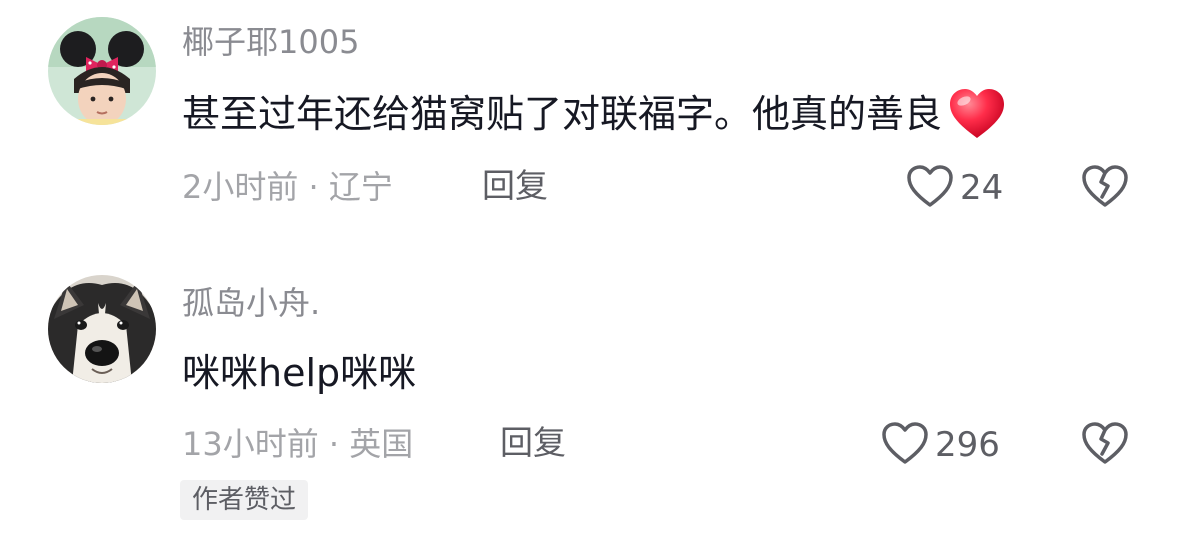 This screenshot has height=560, width=1179. I want to click on like-button: 24, so click(954, 188).